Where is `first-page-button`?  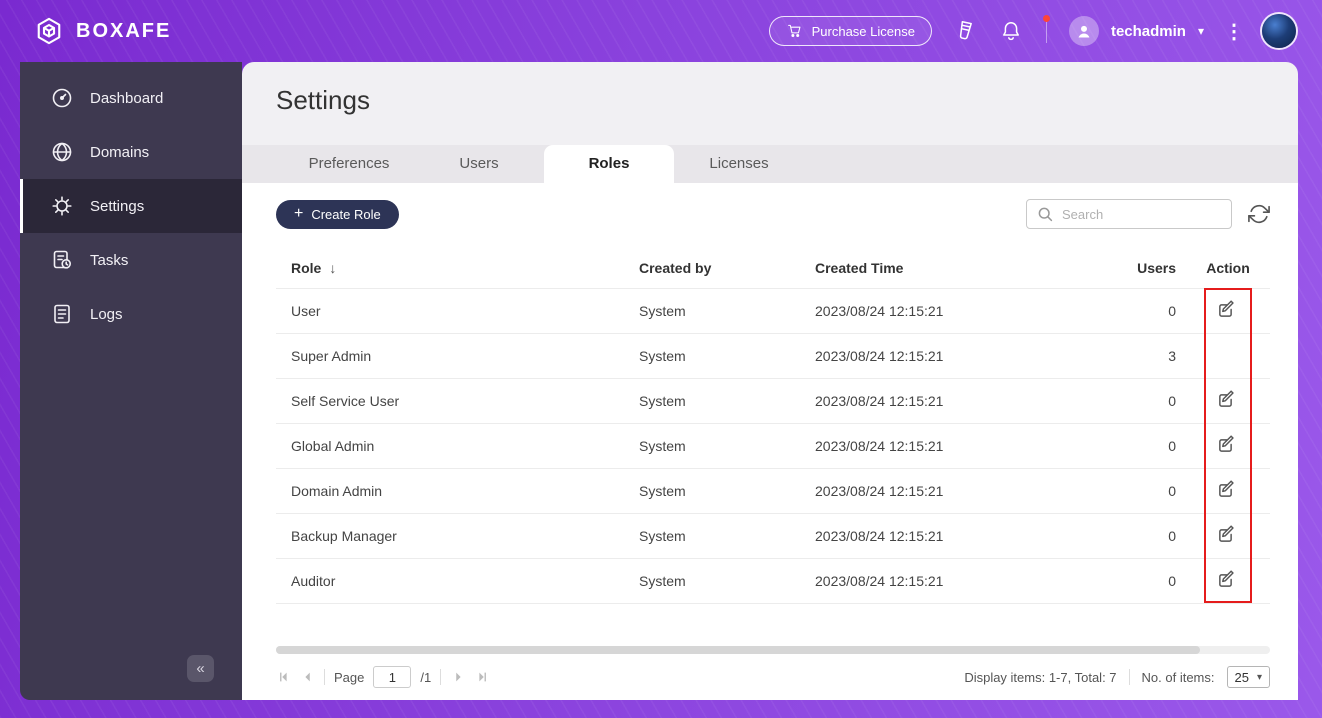 first-page-button is located at coordinates (283, 677).